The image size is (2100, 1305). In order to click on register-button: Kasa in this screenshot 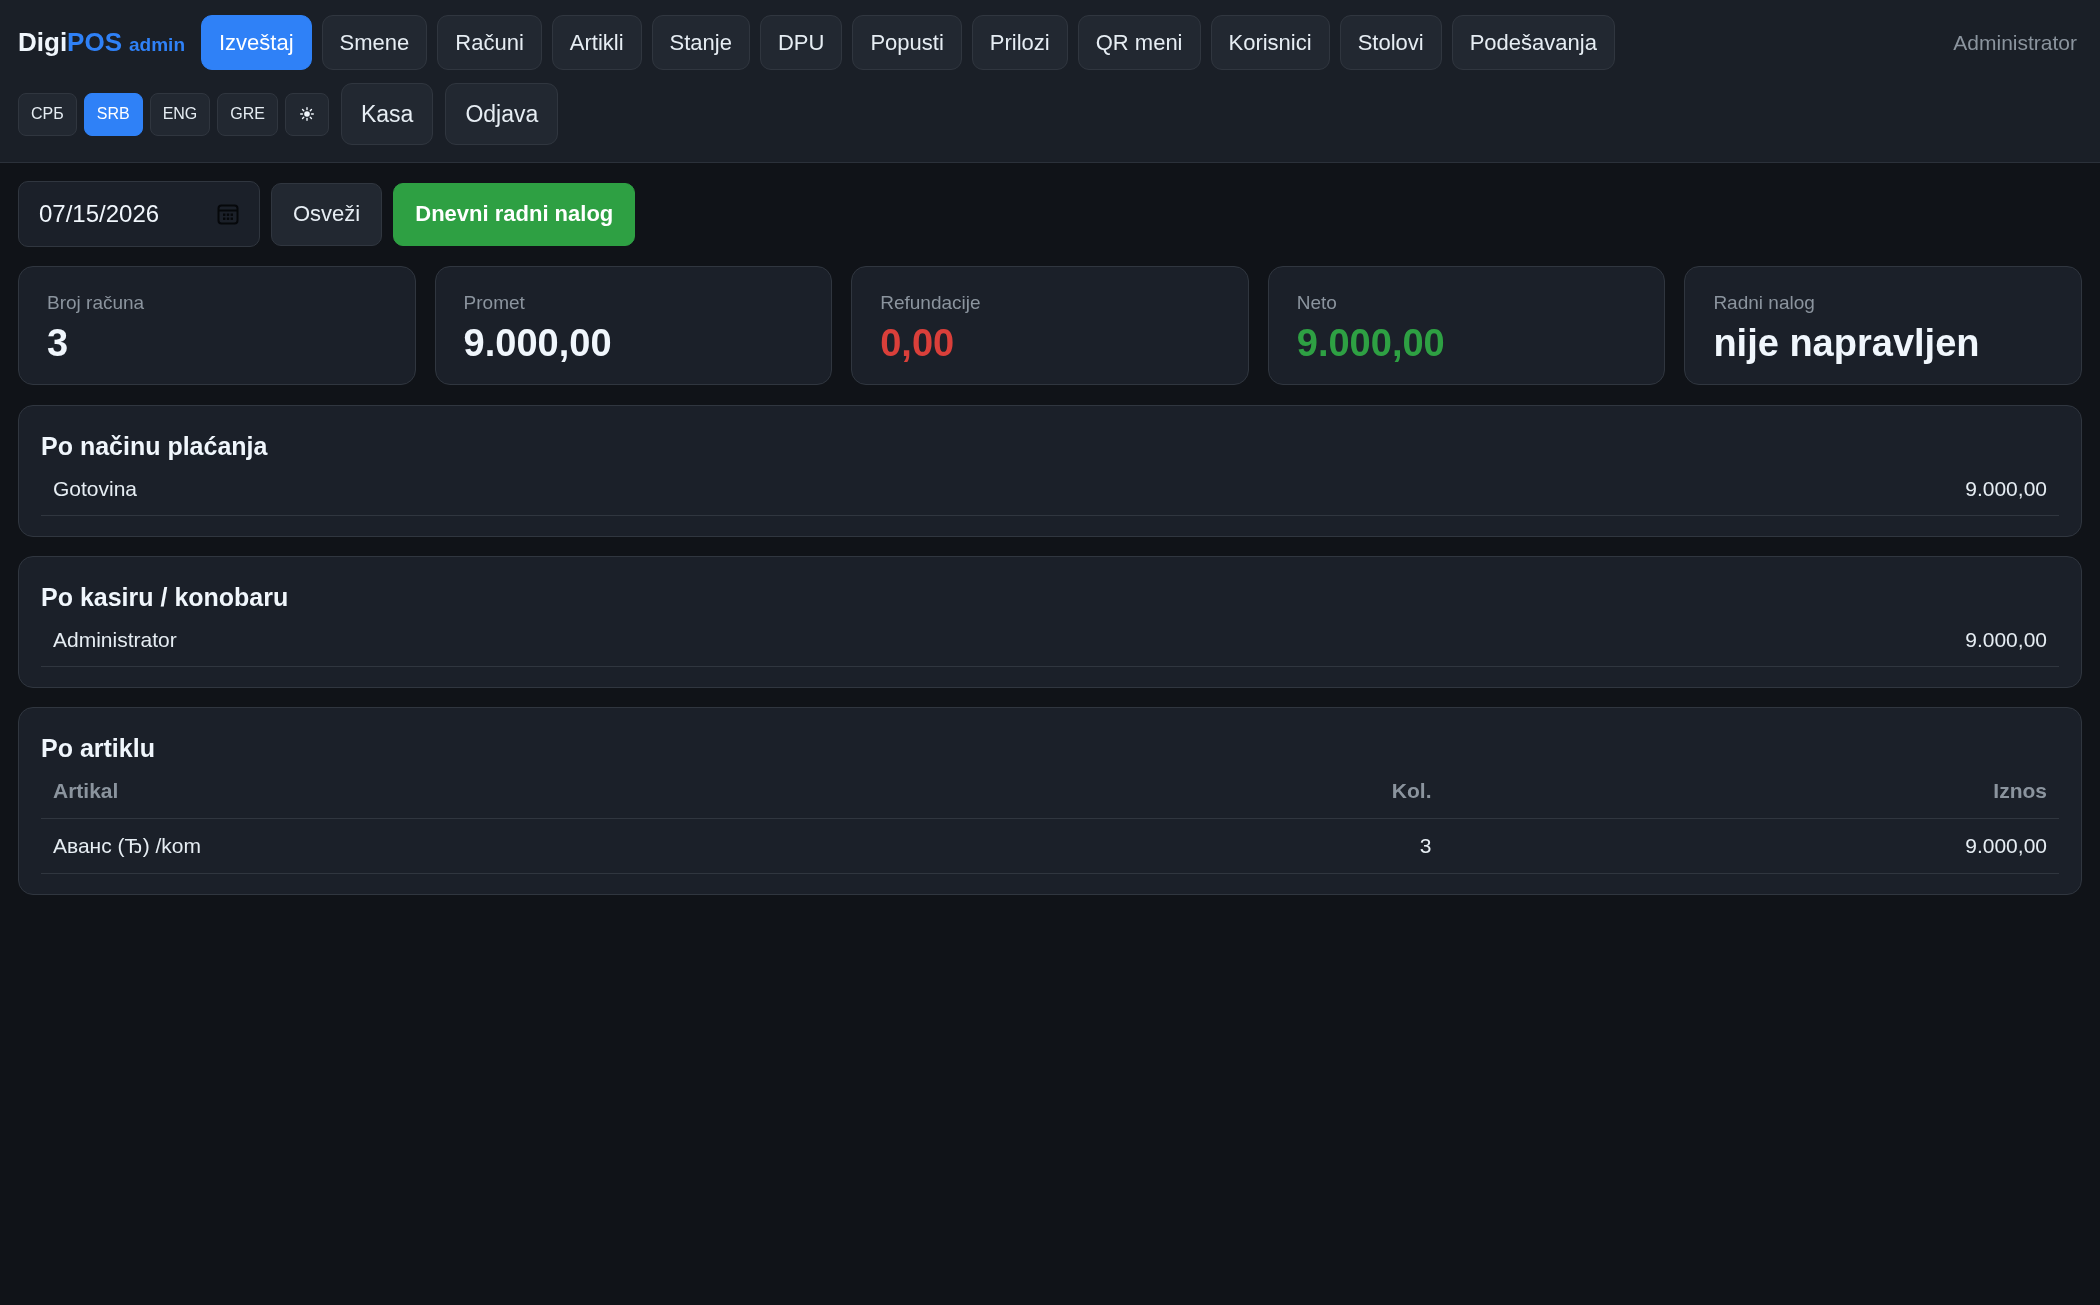, I will do `click(387, 114)`.